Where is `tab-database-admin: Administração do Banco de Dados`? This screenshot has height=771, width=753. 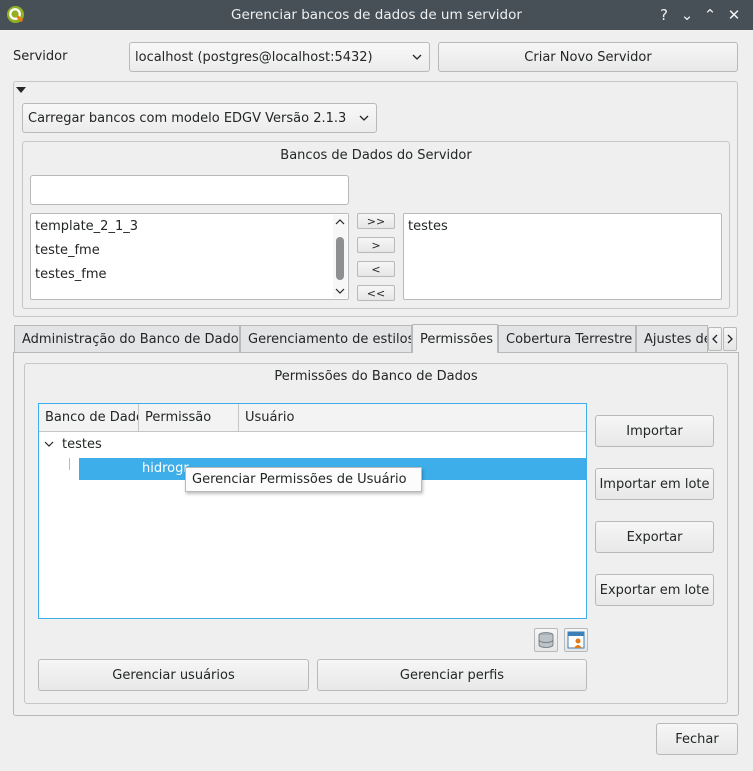 tab-database-admin: Administração do Banco de Dados is located at coordinates (127, 339).